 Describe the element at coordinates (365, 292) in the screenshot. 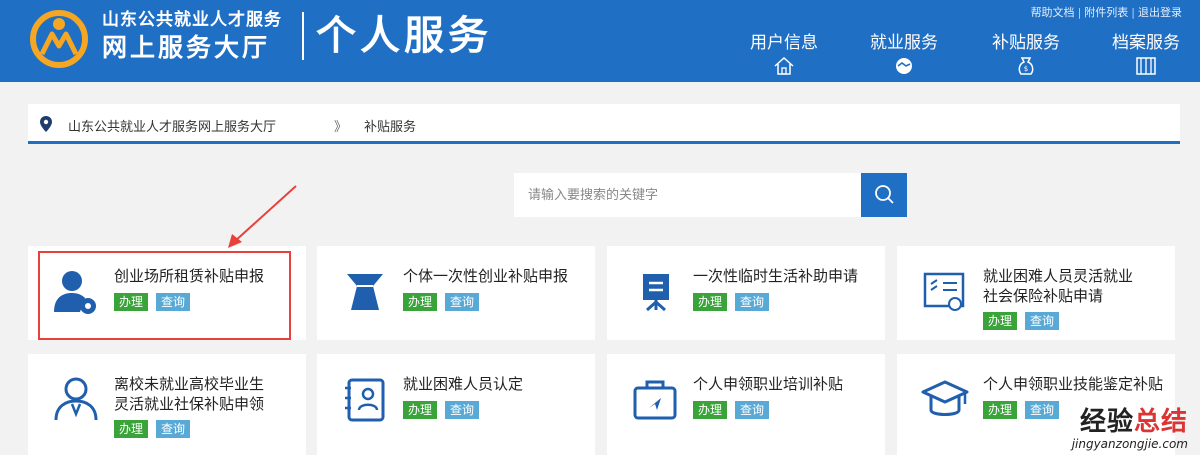

I see `money-bag-icon` at that location.